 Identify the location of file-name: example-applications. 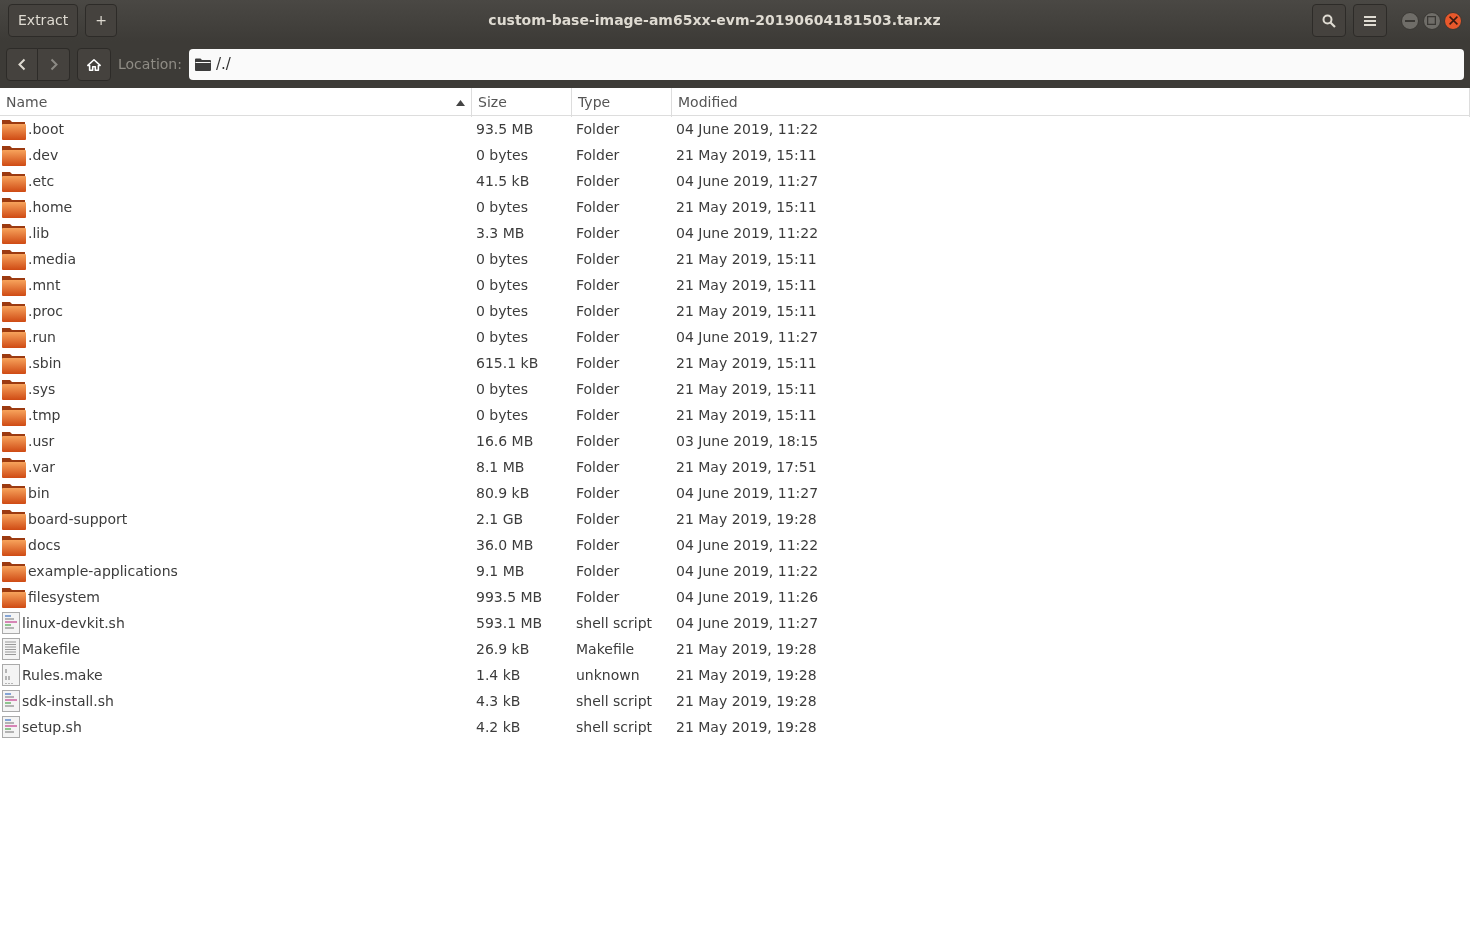
(103, 571).